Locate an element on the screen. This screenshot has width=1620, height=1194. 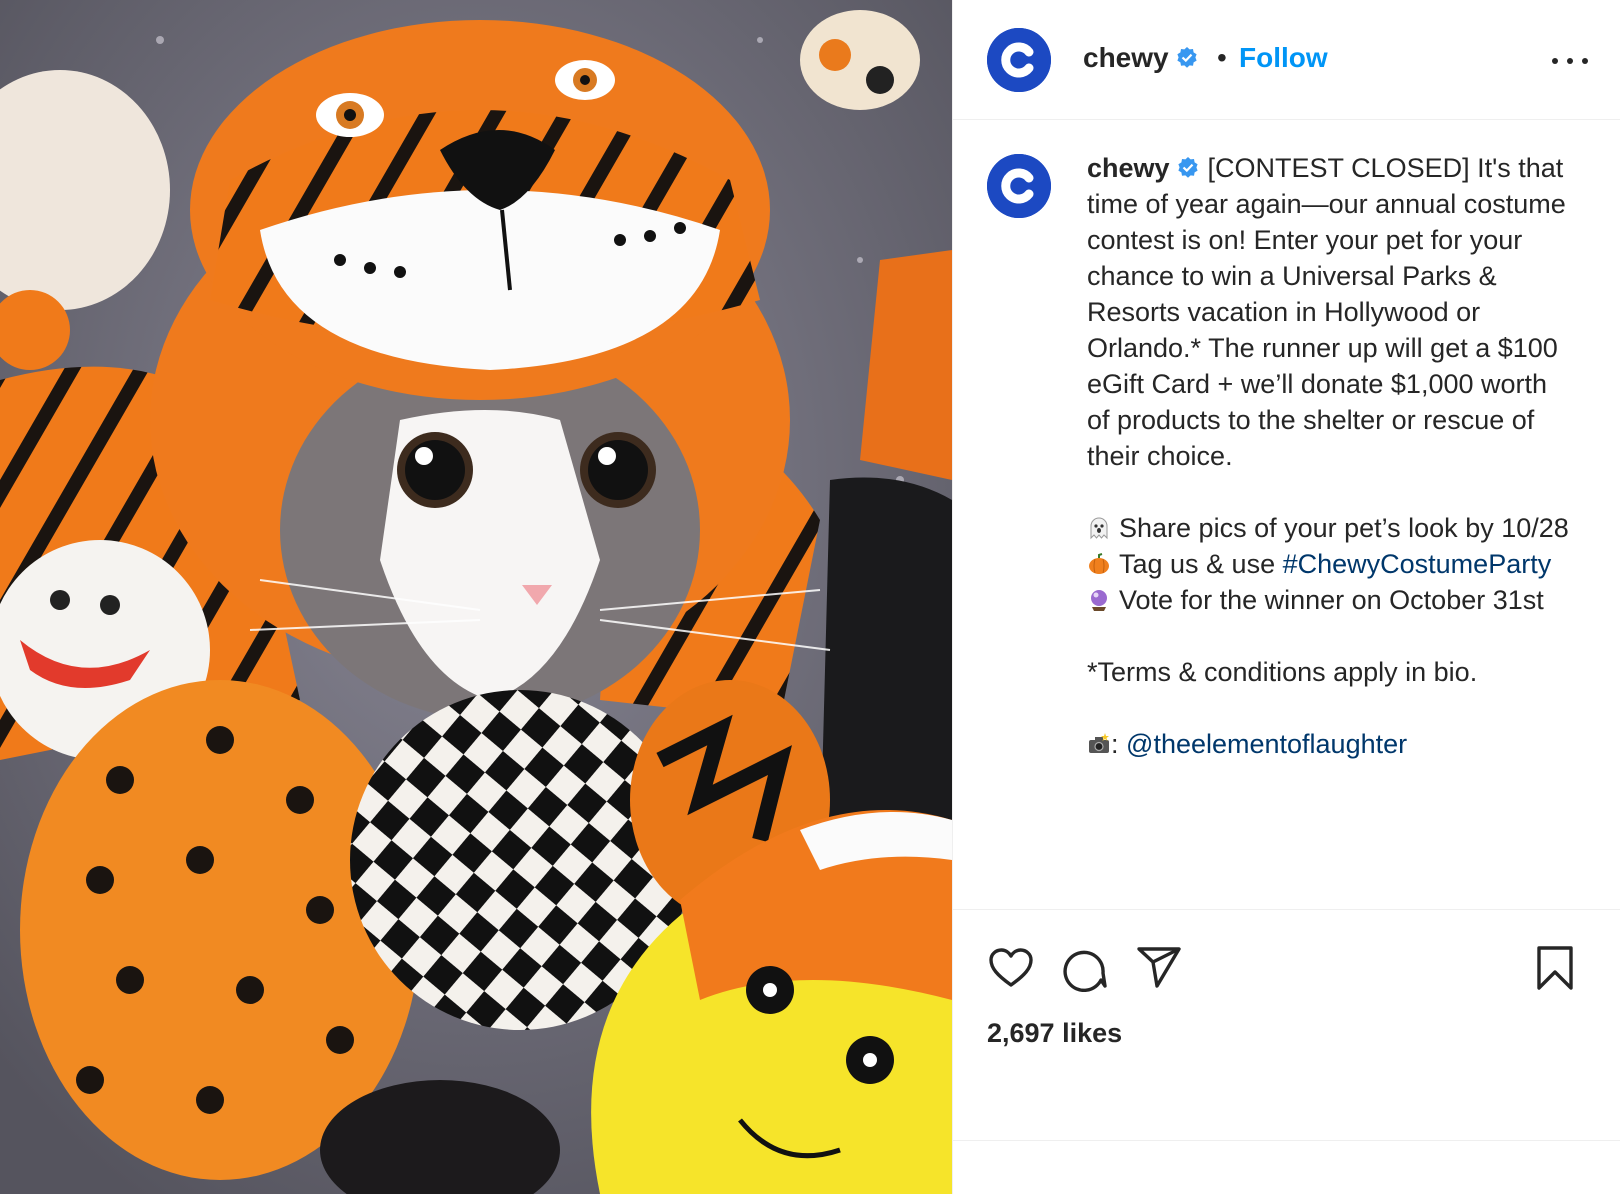
photo-credit: : @theelementoflaughter is located at coordinates (1332, 744).